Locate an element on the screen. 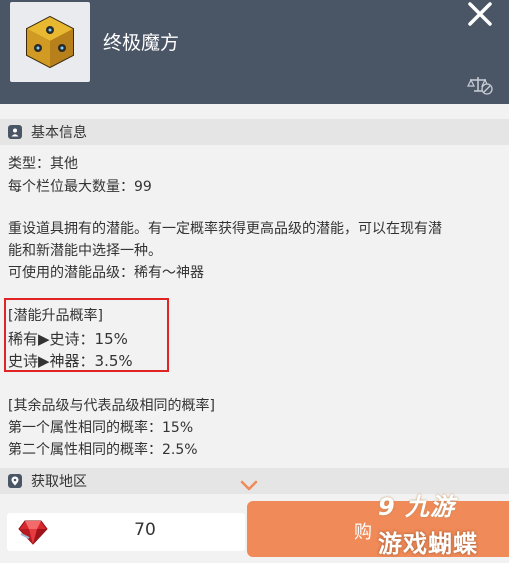 The image size is (509, 563). basic-info-section-header: 基本信息 is located at coordinates (254, 132).